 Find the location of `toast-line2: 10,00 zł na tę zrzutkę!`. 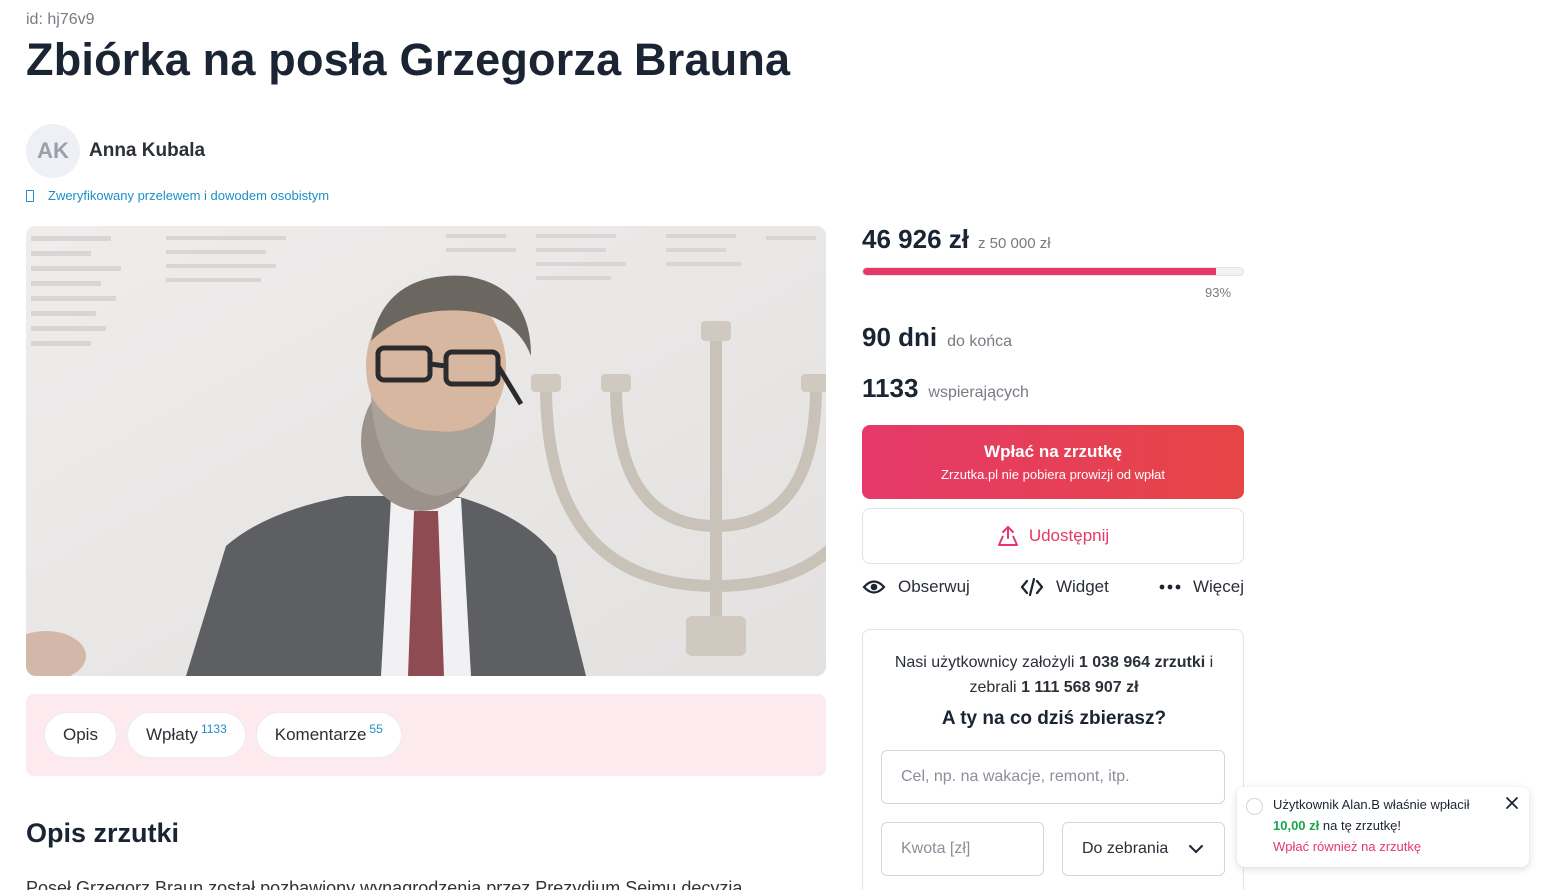

toast-line2: 10,00 zł na tę zrzutkę! is located at coordinates (1337, 825).